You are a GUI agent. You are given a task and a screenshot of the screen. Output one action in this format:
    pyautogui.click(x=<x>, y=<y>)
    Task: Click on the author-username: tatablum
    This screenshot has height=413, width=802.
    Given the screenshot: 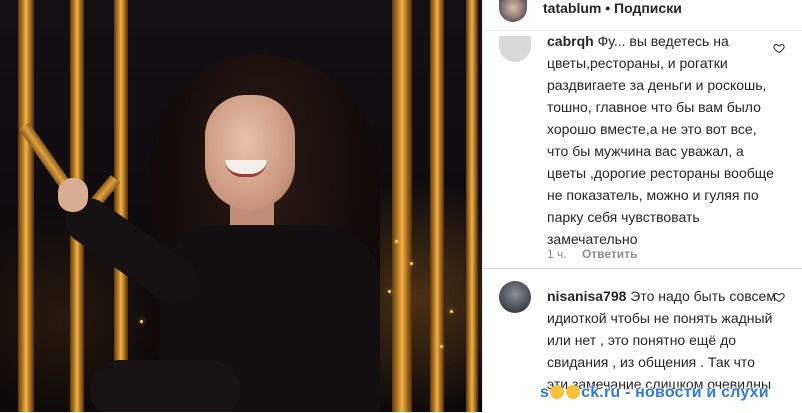 What is the action you would take?
    pyautogui.click(x=572, y=8)
    